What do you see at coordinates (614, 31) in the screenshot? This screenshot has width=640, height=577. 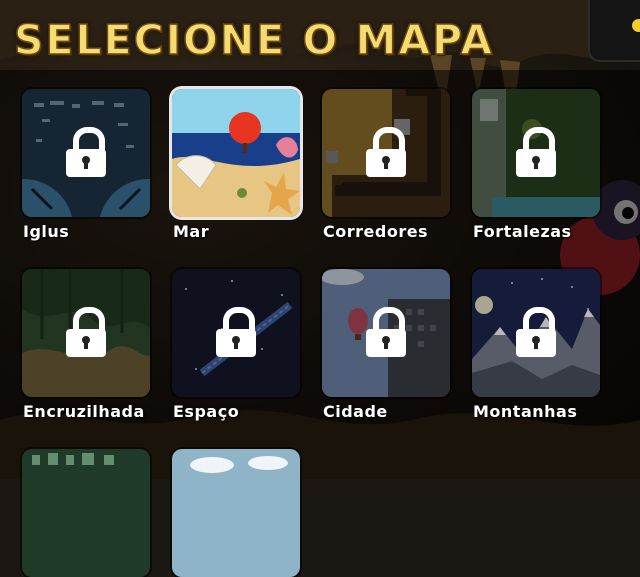 I see `settings-button` at bounding box center [614, 31].